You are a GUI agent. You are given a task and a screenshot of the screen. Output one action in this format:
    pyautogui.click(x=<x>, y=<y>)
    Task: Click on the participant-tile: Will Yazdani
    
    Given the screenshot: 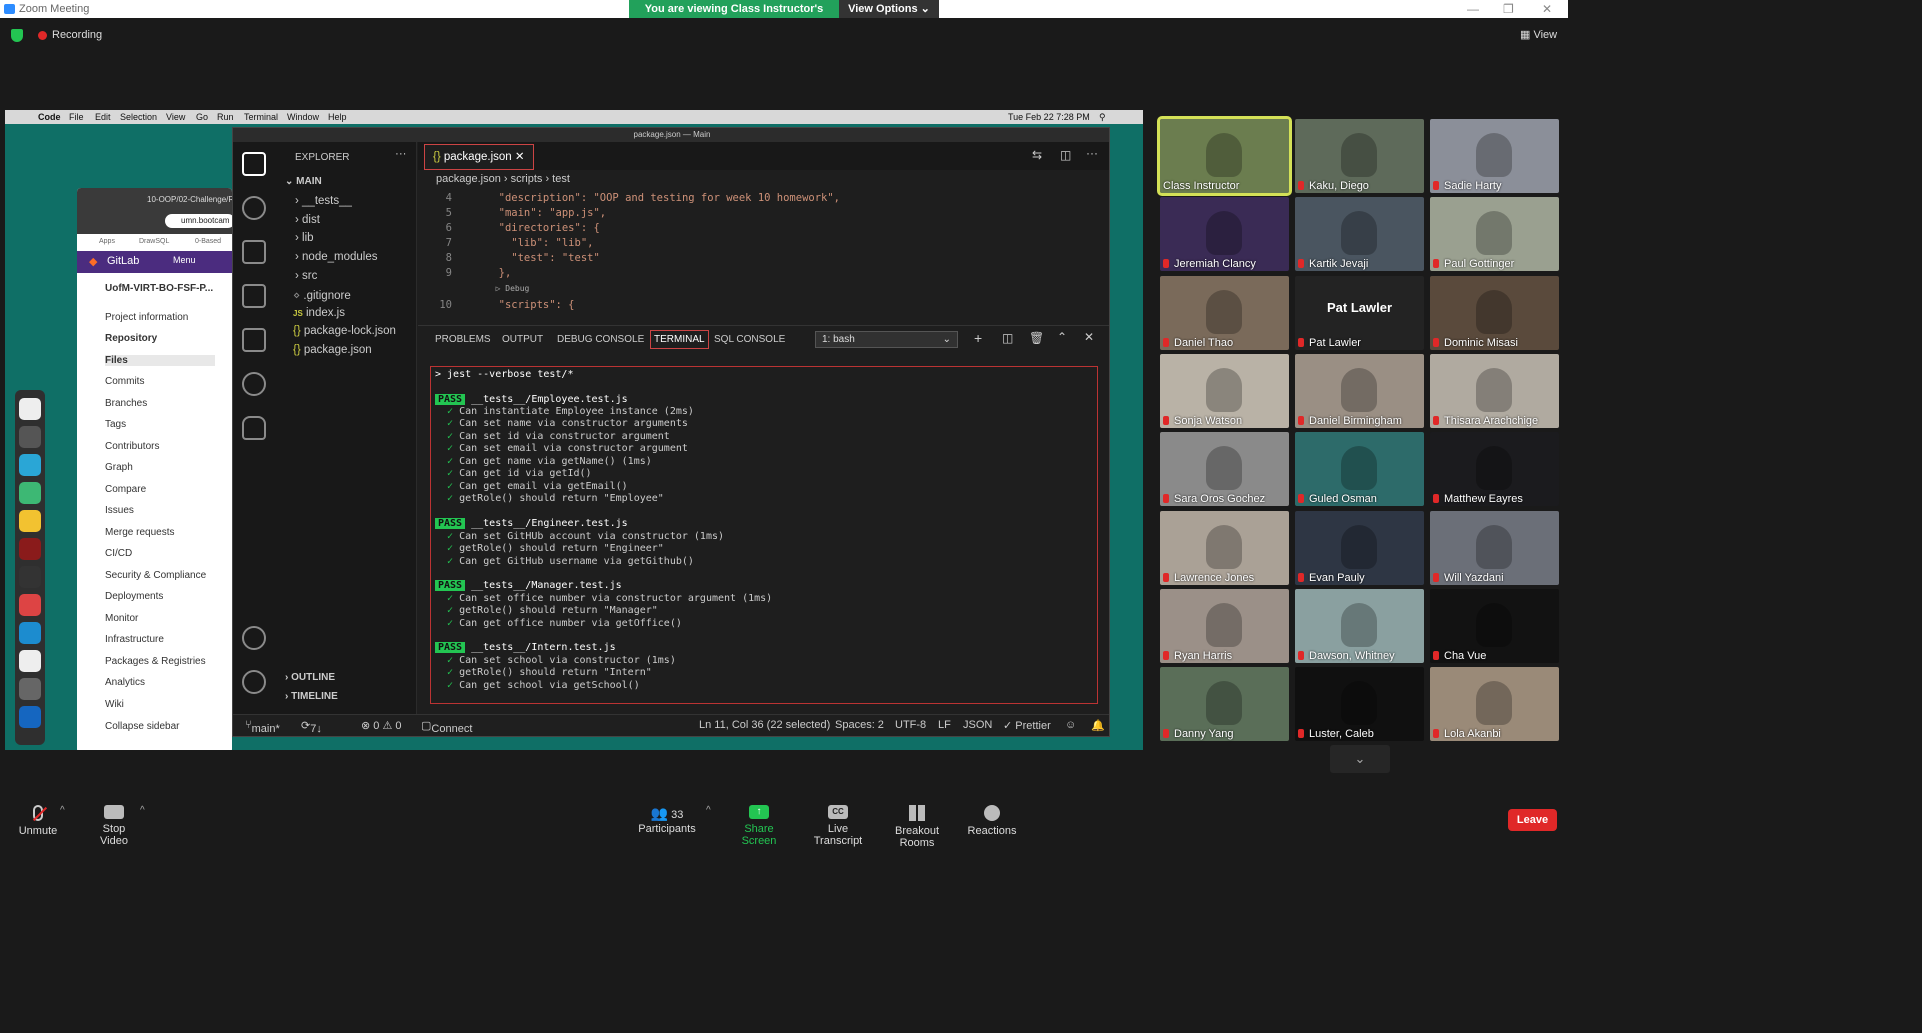 What is the action you would take?
    pyautogui.click(x=1494, y=548)
    